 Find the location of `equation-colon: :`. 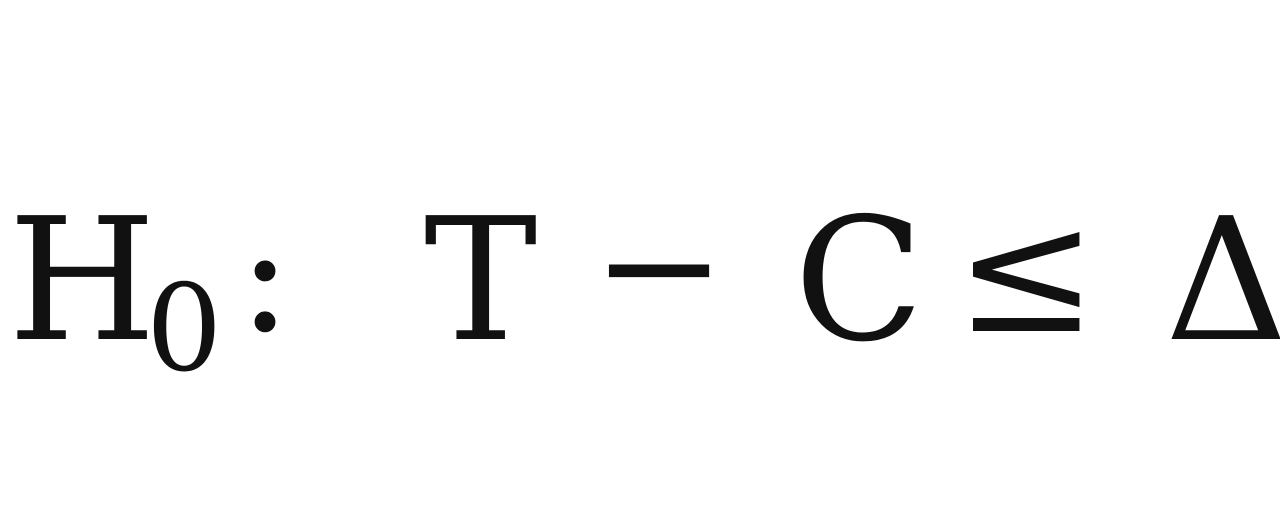

equation-colon: : is located at coordinates (265, 274).